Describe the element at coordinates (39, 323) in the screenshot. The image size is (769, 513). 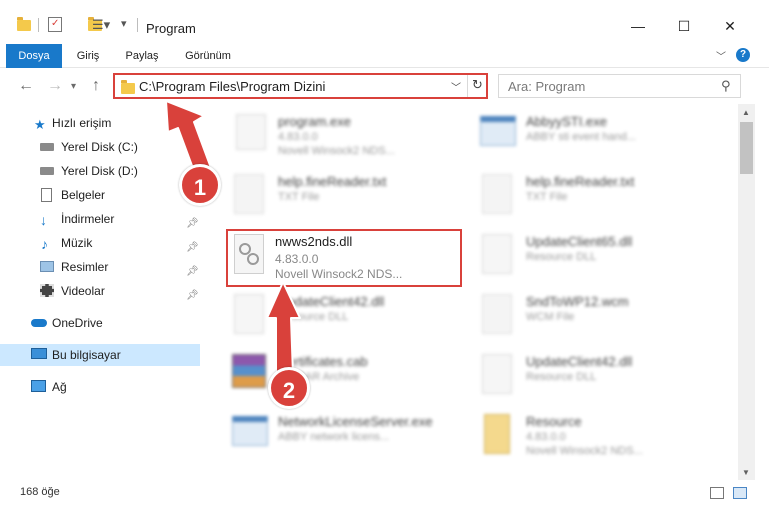
I see `cloud-icon` at that location.